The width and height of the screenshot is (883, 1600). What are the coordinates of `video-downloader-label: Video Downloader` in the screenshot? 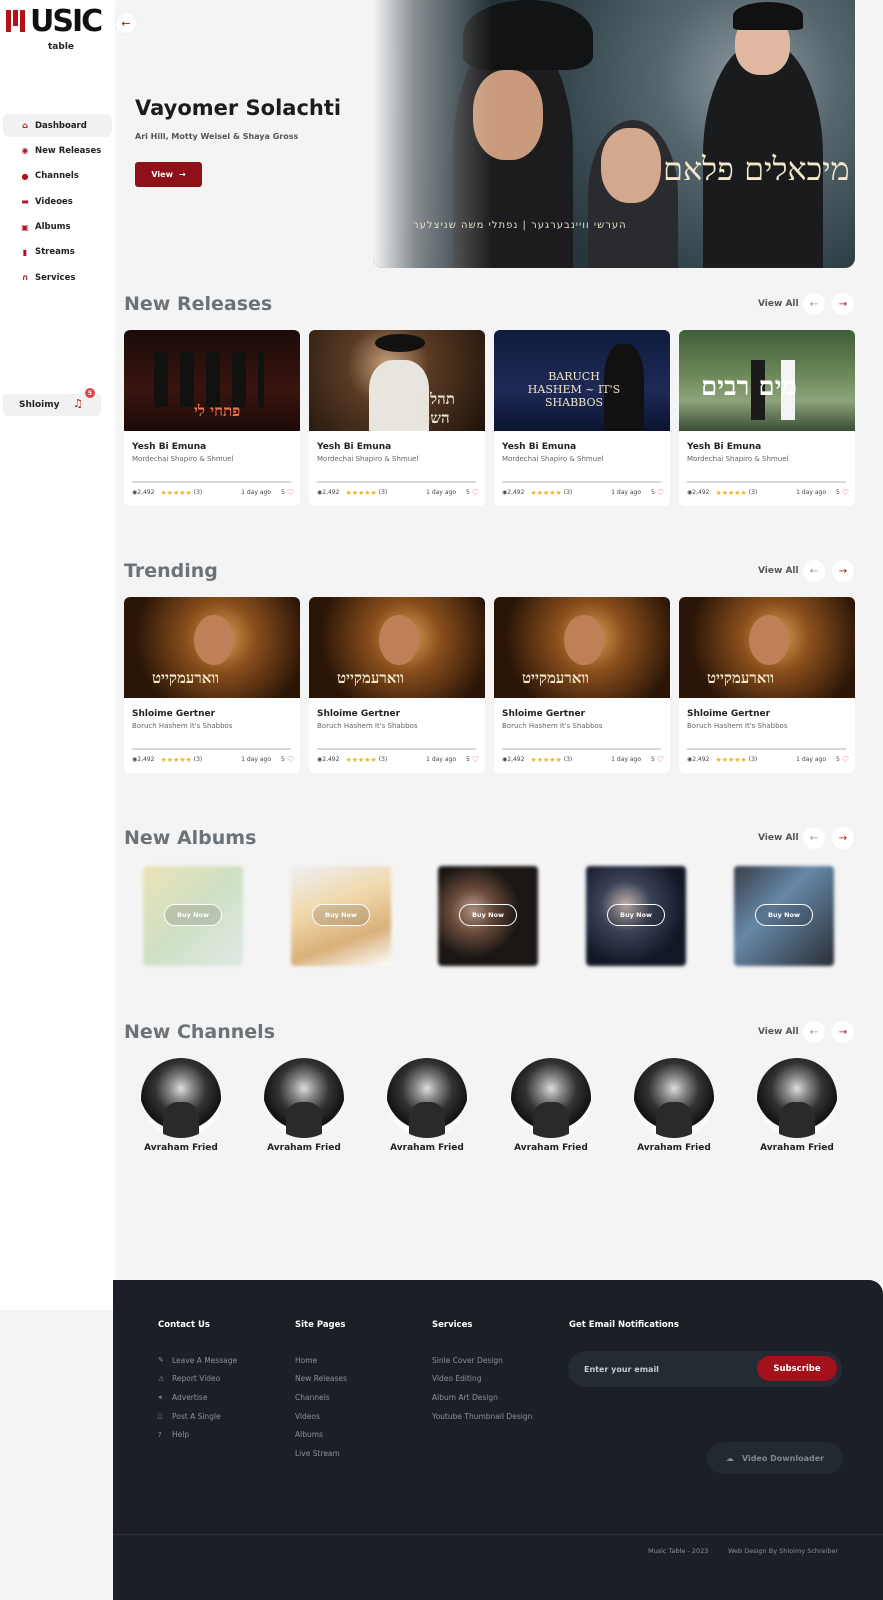 It's located at (783, 1458).